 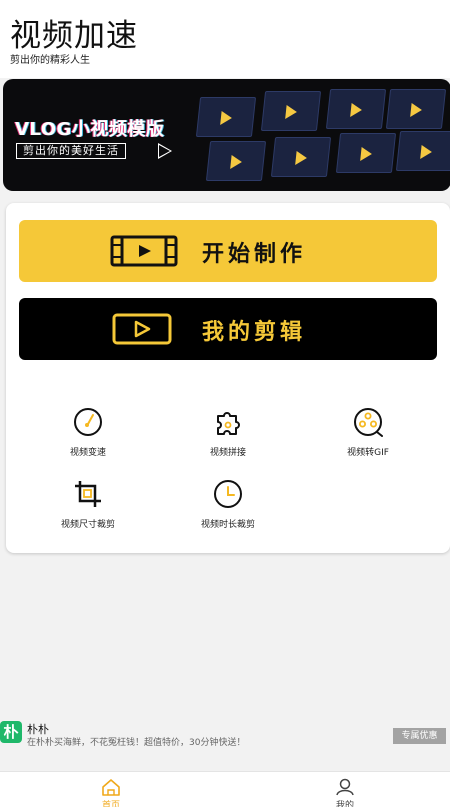 What do you see at coordinates (142, 329) in the screenshot?
I see `play-rect-icon` at bounding box center [142, 329].